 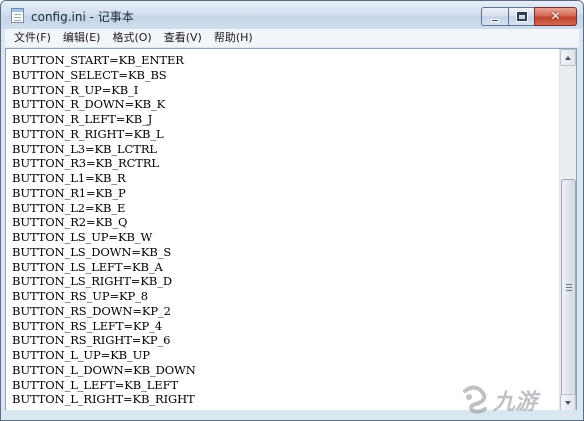 What do you see at coordinates (183, 38) in the screenshot?
I see `menu-view: 查看(V)` at bounding box center [183, 38].